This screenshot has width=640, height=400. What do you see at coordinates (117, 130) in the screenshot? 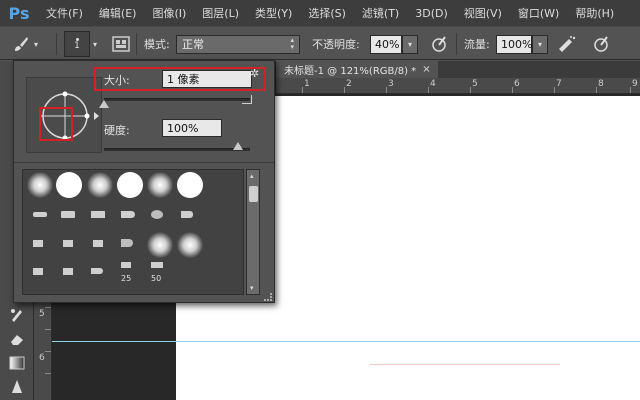
I see `hardness-label: 硬度:` at bounding box center [117, 130].